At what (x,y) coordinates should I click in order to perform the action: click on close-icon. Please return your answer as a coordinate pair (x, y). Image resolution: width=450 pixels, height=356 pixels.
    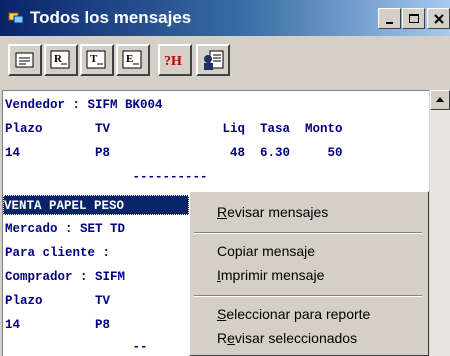
    Looking at the image, I should click on (438, 18).